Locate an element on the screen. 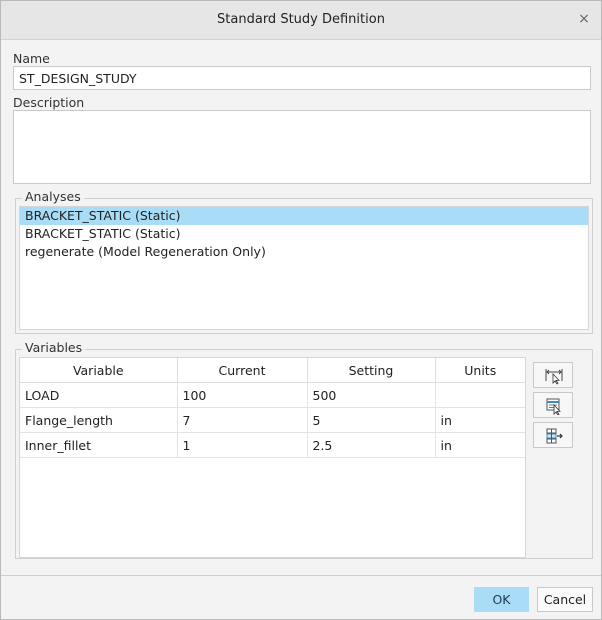 The image size is (602, 620). cell-units is located at coordinates (480, 395).